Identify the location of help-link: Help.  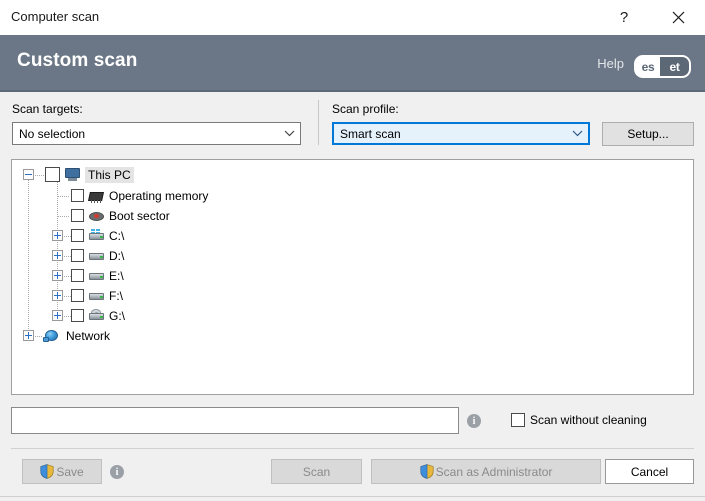
(610, 63).